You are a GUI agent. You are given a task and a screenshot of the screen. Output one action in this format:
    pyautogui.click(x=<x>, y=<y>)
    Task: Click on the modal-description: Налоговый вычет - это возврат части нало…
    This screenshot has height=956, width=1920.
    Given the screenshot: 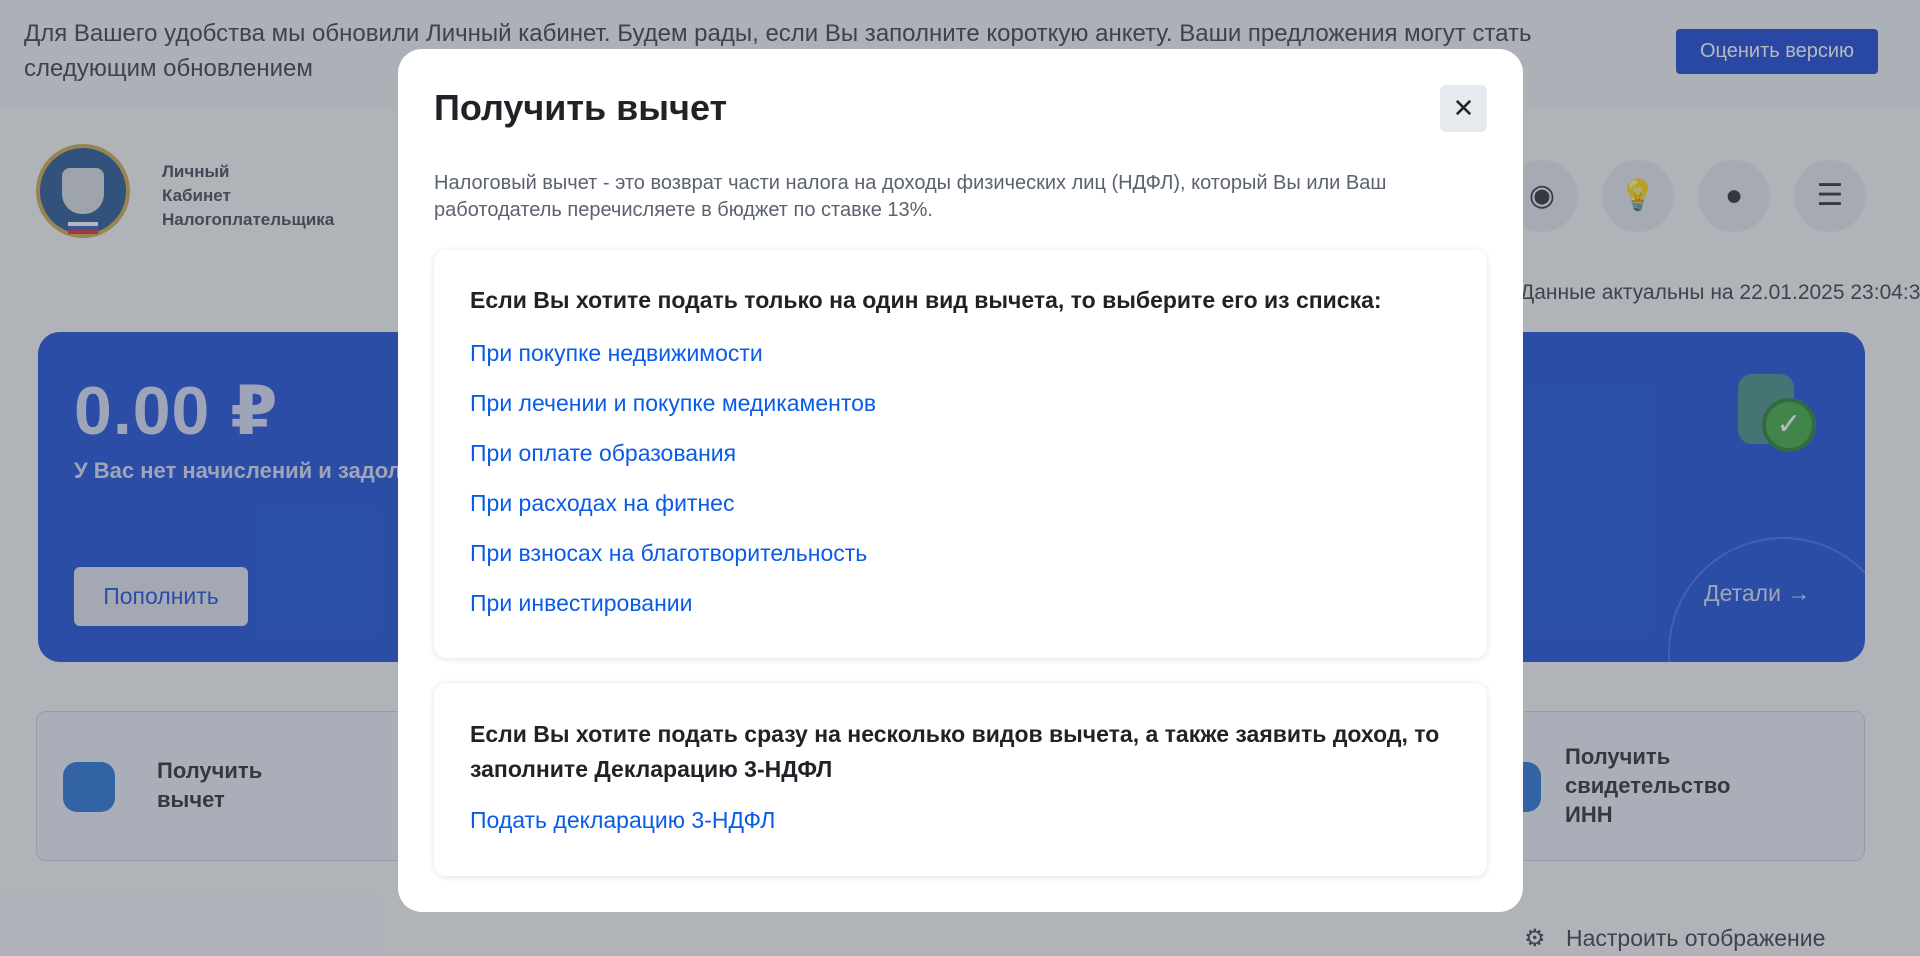 What is the action you would take?
    pyautogui.click(x=910, y=196)
    